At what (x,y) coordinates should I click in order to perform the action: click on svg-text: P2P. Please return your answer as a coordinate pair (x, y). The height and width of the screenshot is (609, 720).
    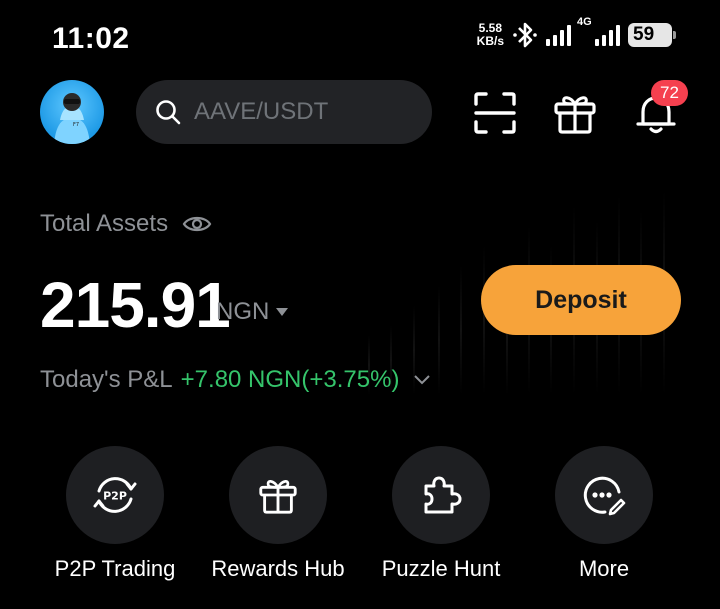
    Looking at the image, I should click on (115, 496).